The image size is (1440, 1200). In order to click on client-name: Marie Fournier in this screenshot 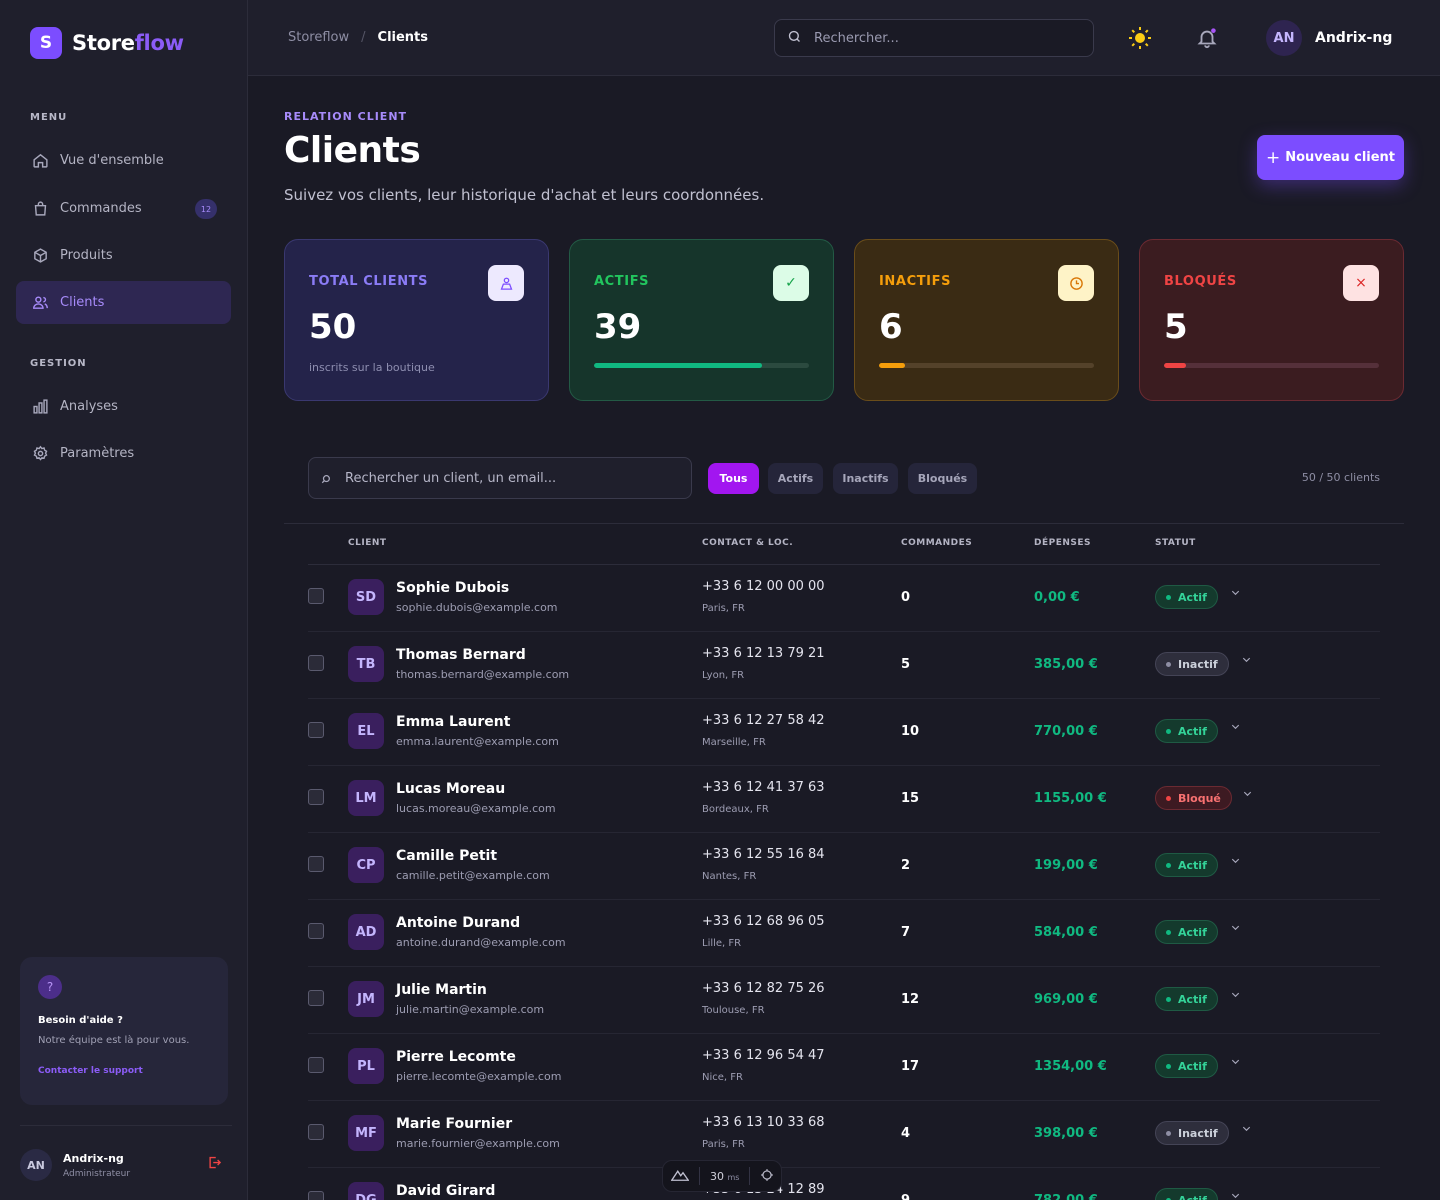, I will do `click(454, 1124)`.